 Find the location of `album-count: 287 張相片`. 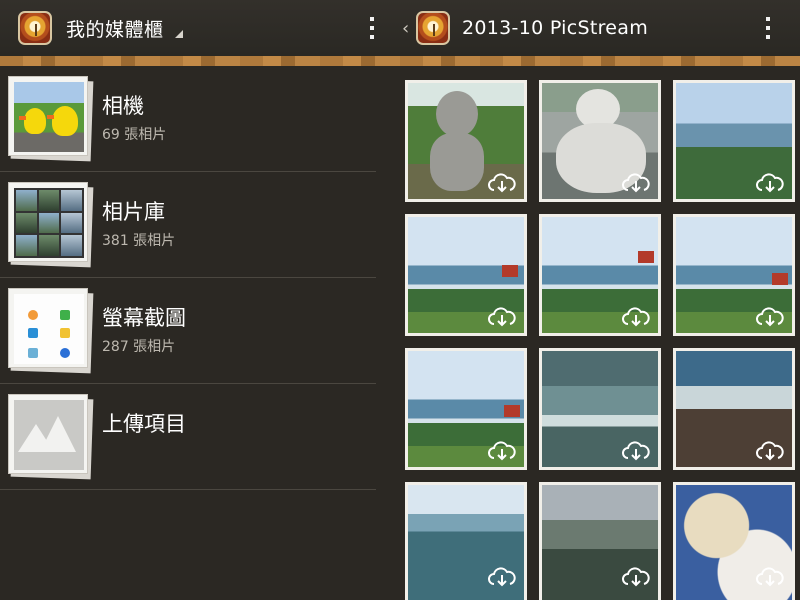

album-count: 287 張相片 is located at coordinates (139, 347).